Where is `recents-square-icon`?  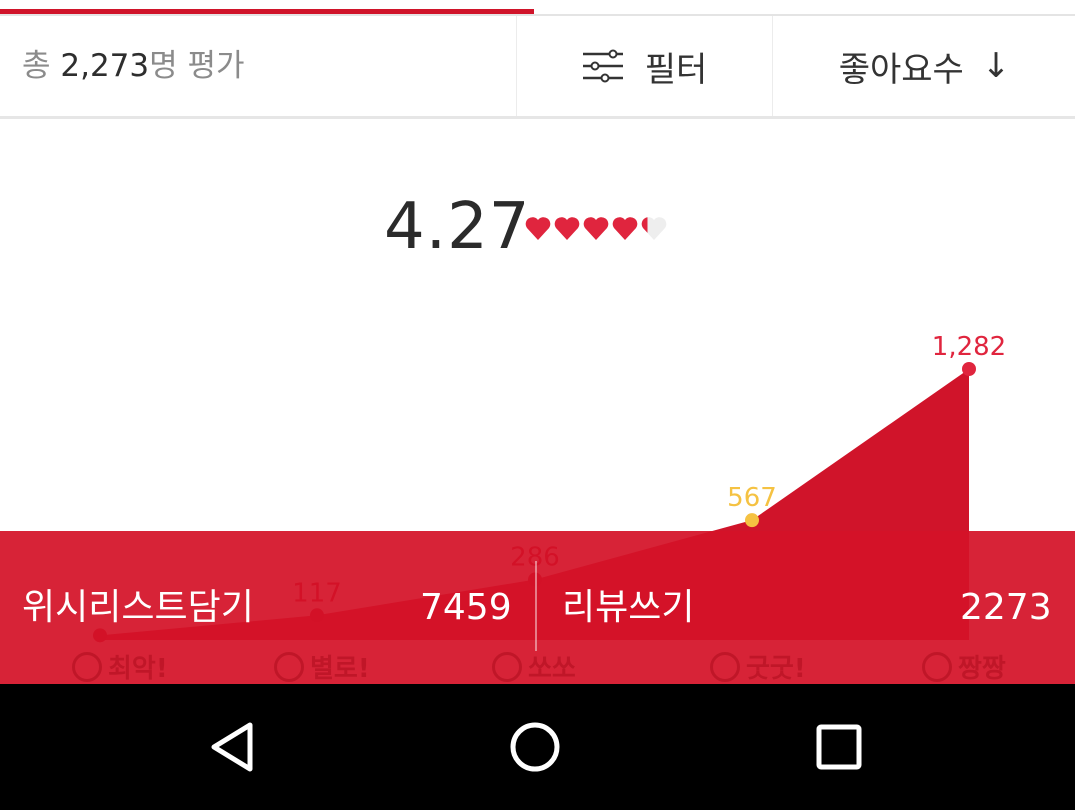
recents-square-icon is located at coordinates (839, 747).